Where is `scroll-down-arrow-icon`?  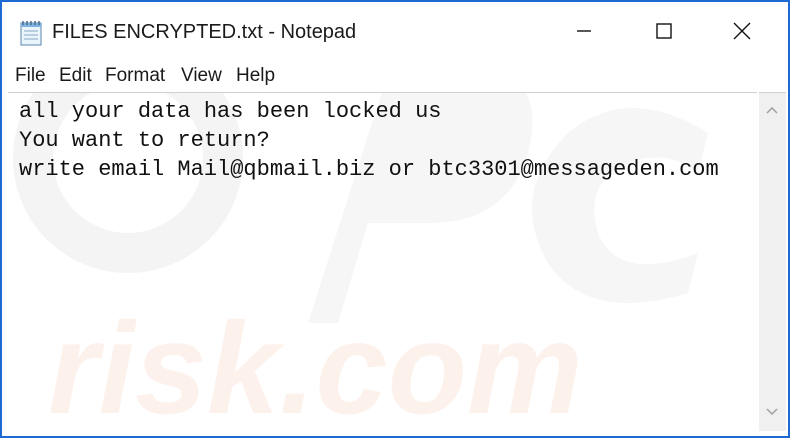 scroll-down-arrow-icon is located at coordinates (772, 412).